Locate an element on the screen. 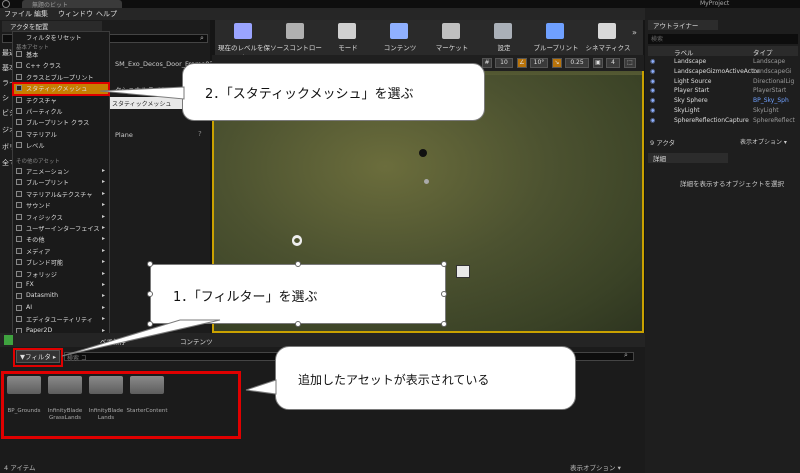 Image resolution: width=800 pixels, height=473 pixels. toolbar-button-1: ソースコントロール is located at coordinates (296, 41).